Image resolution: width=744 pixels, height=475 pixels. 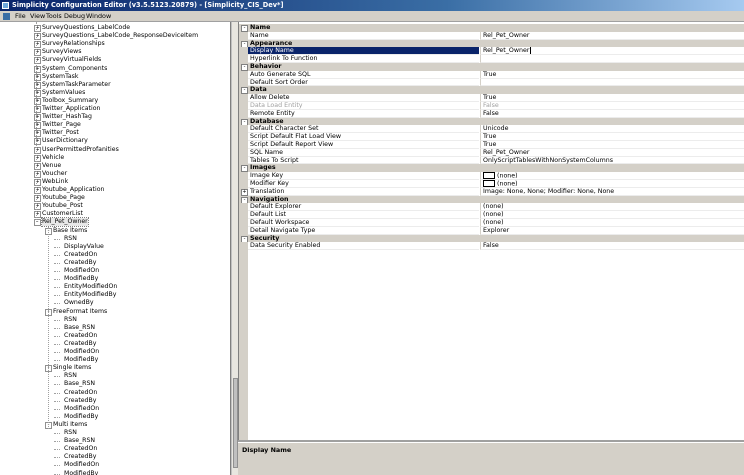 I want to click on property-row: Detail Navigate Type Explorer, so click(x=491, y=230).